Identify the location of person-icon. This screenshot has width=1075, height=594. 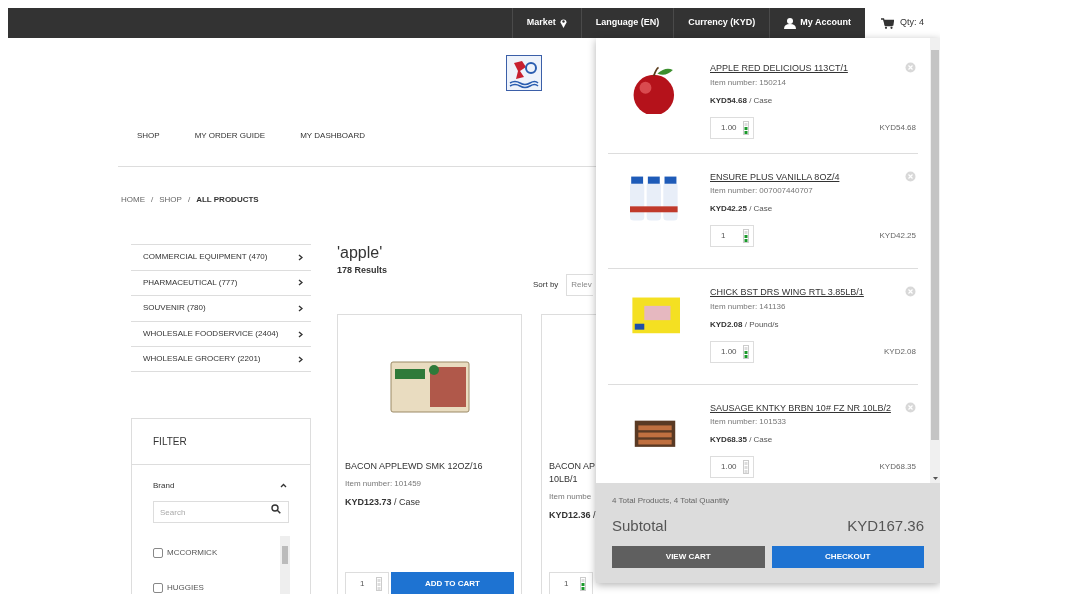
(790, 23).